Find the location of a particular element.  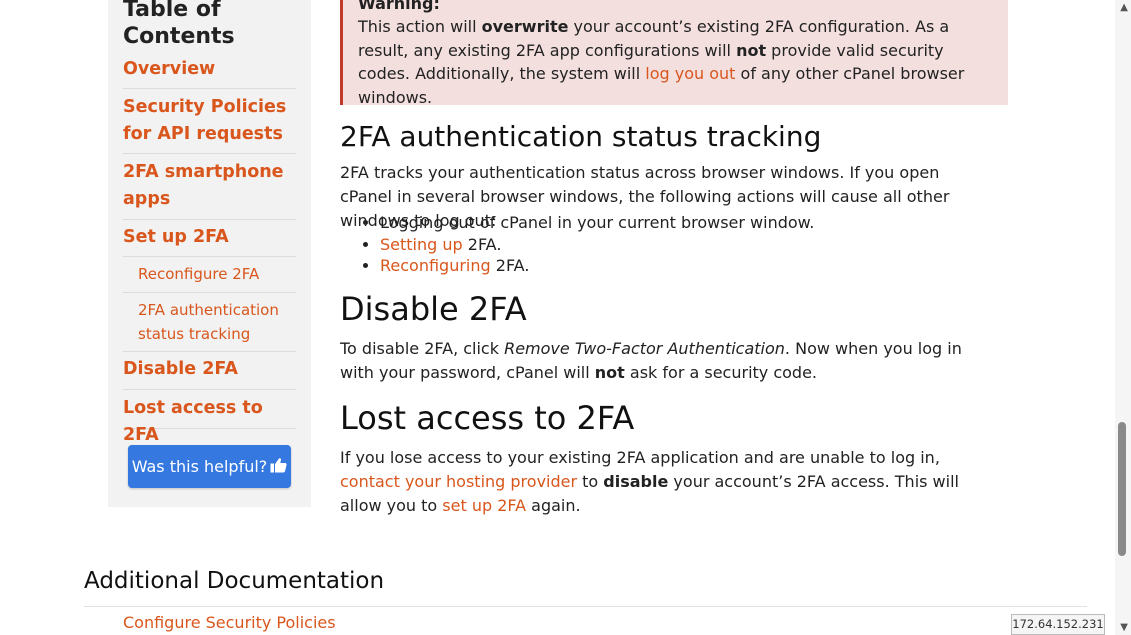

additional-documentation-heading: Additional Documentation is located at coordinates (234, 581).